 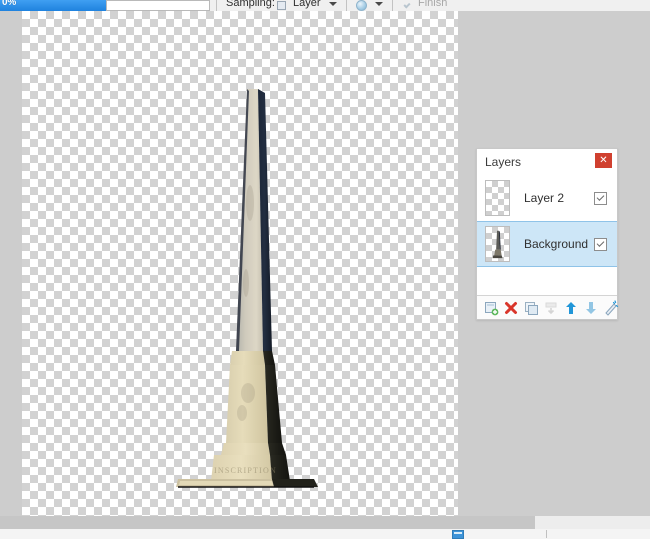 I want to click on layer-list: Layer 2 Background, so click(x=547, y=221).